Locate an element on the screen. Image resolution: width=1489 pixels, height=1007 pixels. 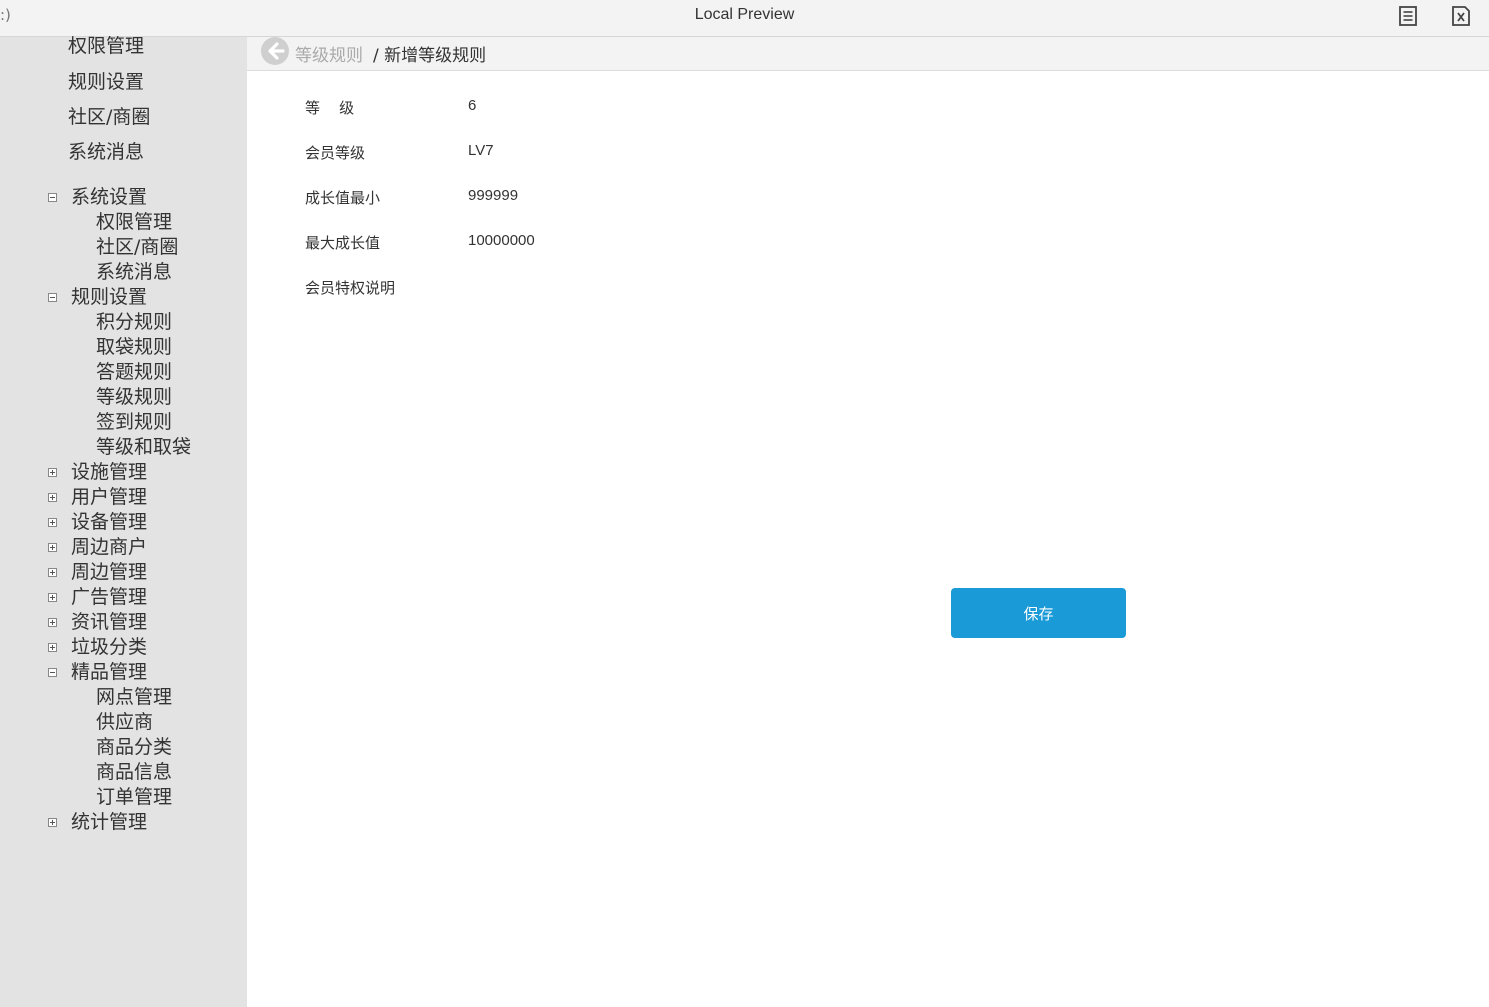
tree-child-item: 等级和取袋 is located at coordinates (143, 447).